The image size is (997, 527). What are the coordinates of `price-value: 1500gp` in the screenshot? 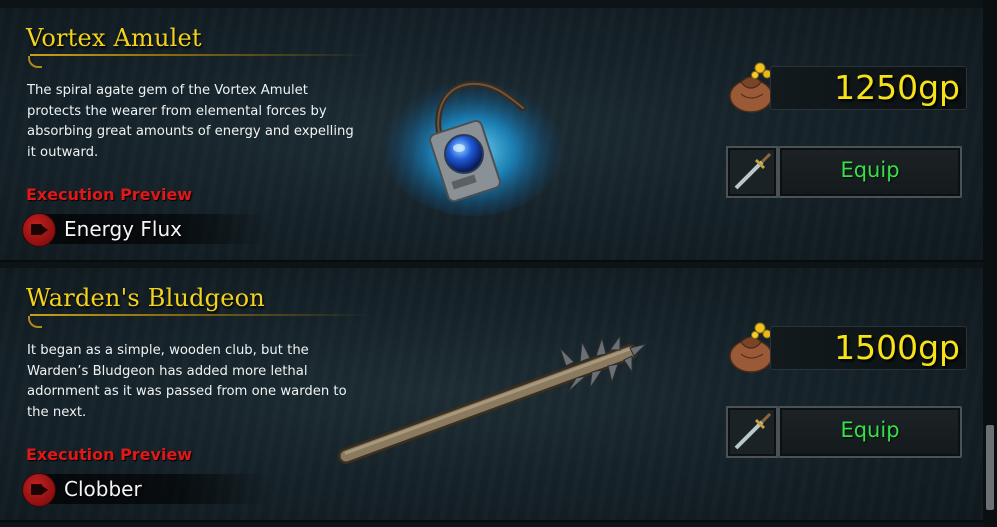 It's located at (897, 347).